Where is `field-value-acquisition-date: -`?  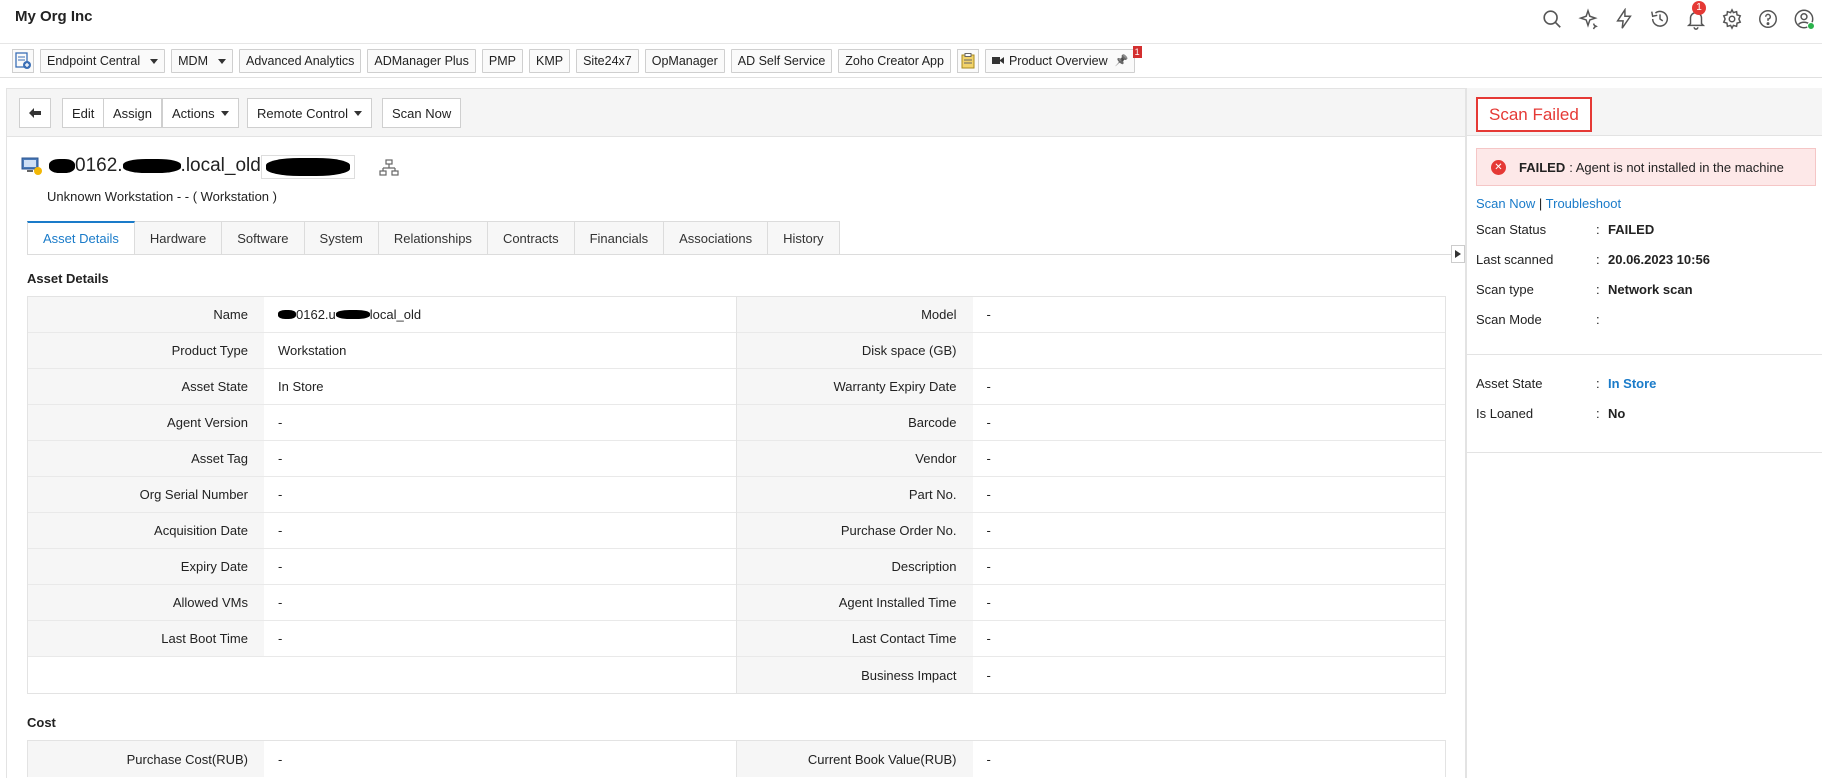
field-value-acquisition-date: - is located at coordinates (500, 530).